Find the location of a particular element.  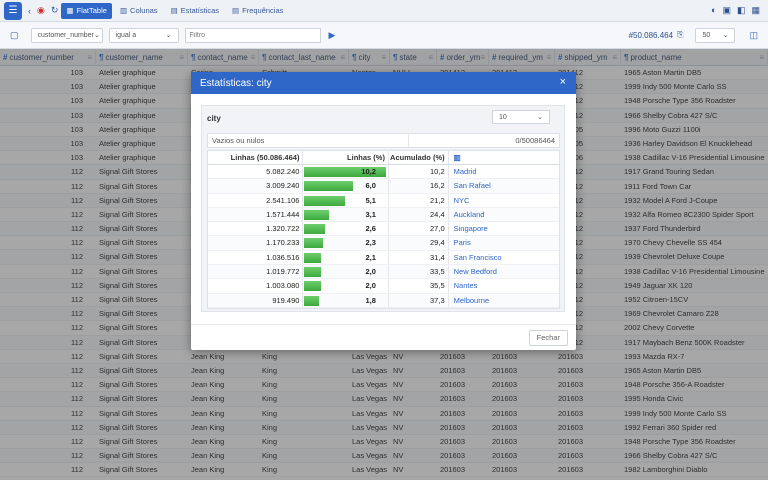

header-value: ▥ is located at coordinates (504, 157).